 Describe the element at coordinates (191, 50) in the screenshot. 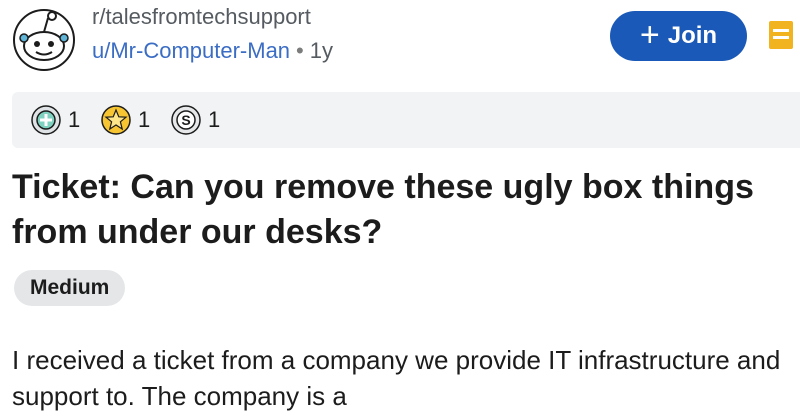

I see `author-link: u/Mr-Computer-Man` at that location.